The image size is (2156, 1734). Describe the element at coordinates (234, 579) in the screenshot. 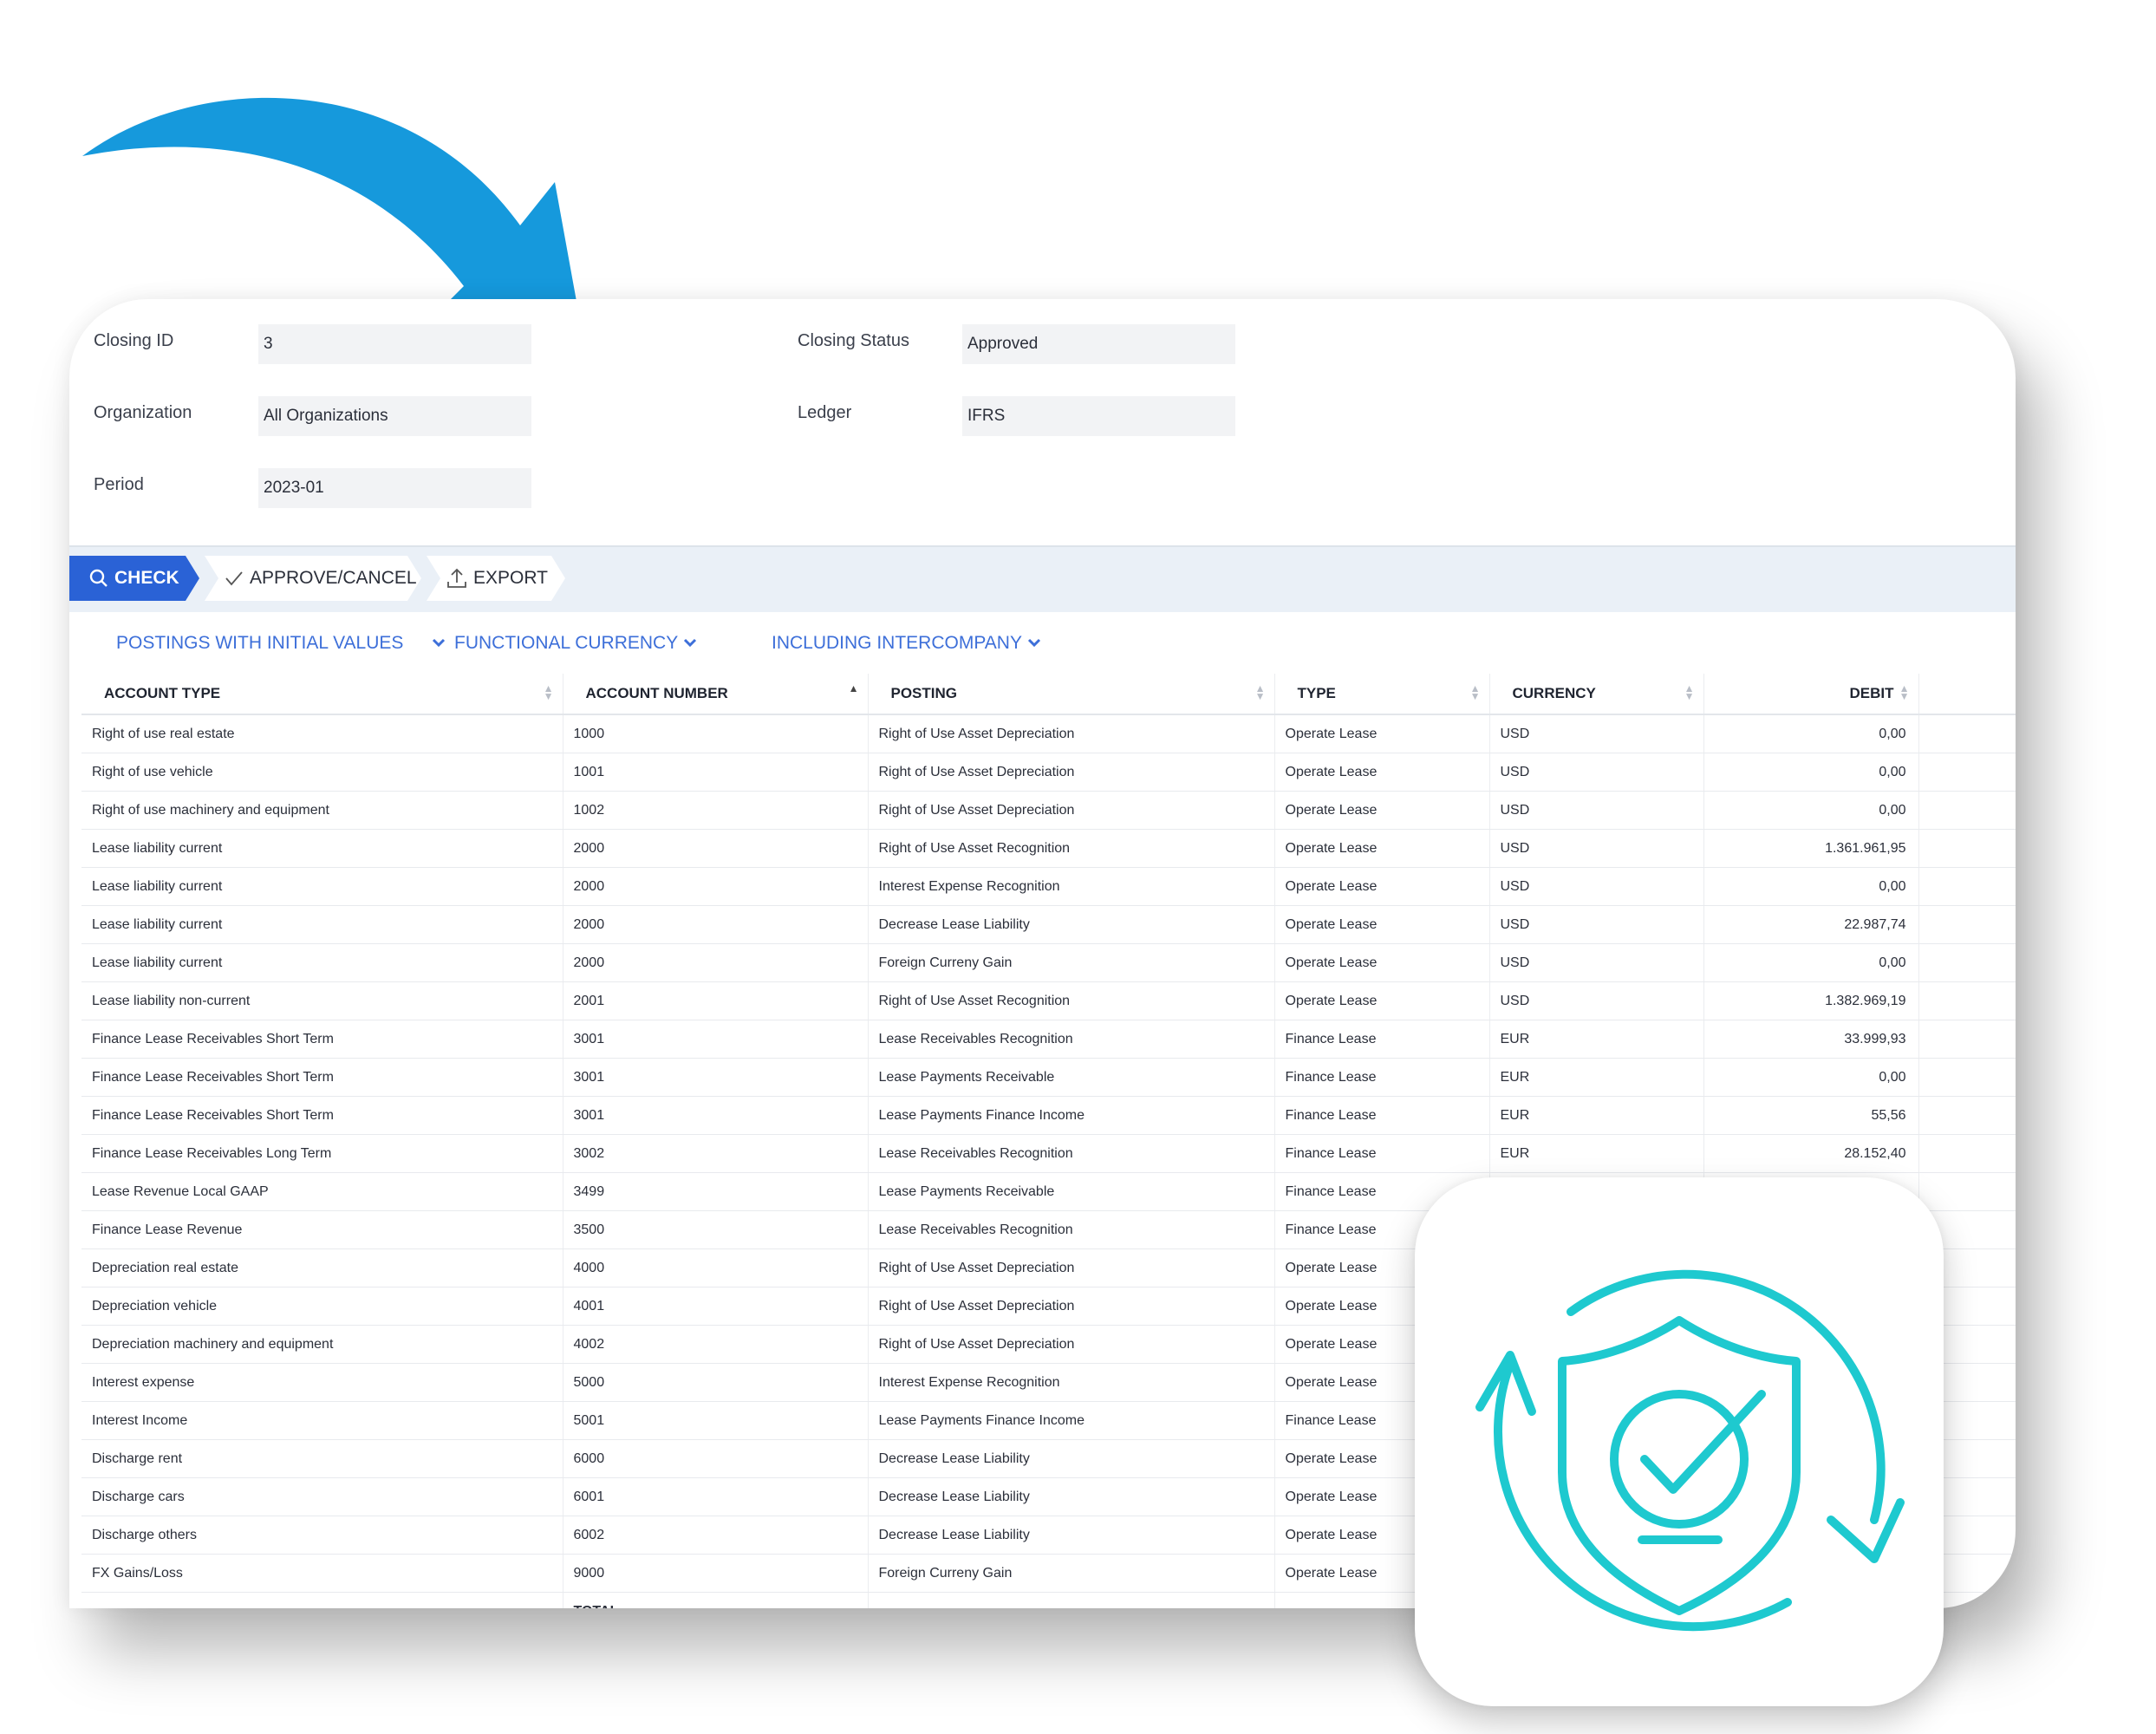

I see `checkmark-icon` at that location.